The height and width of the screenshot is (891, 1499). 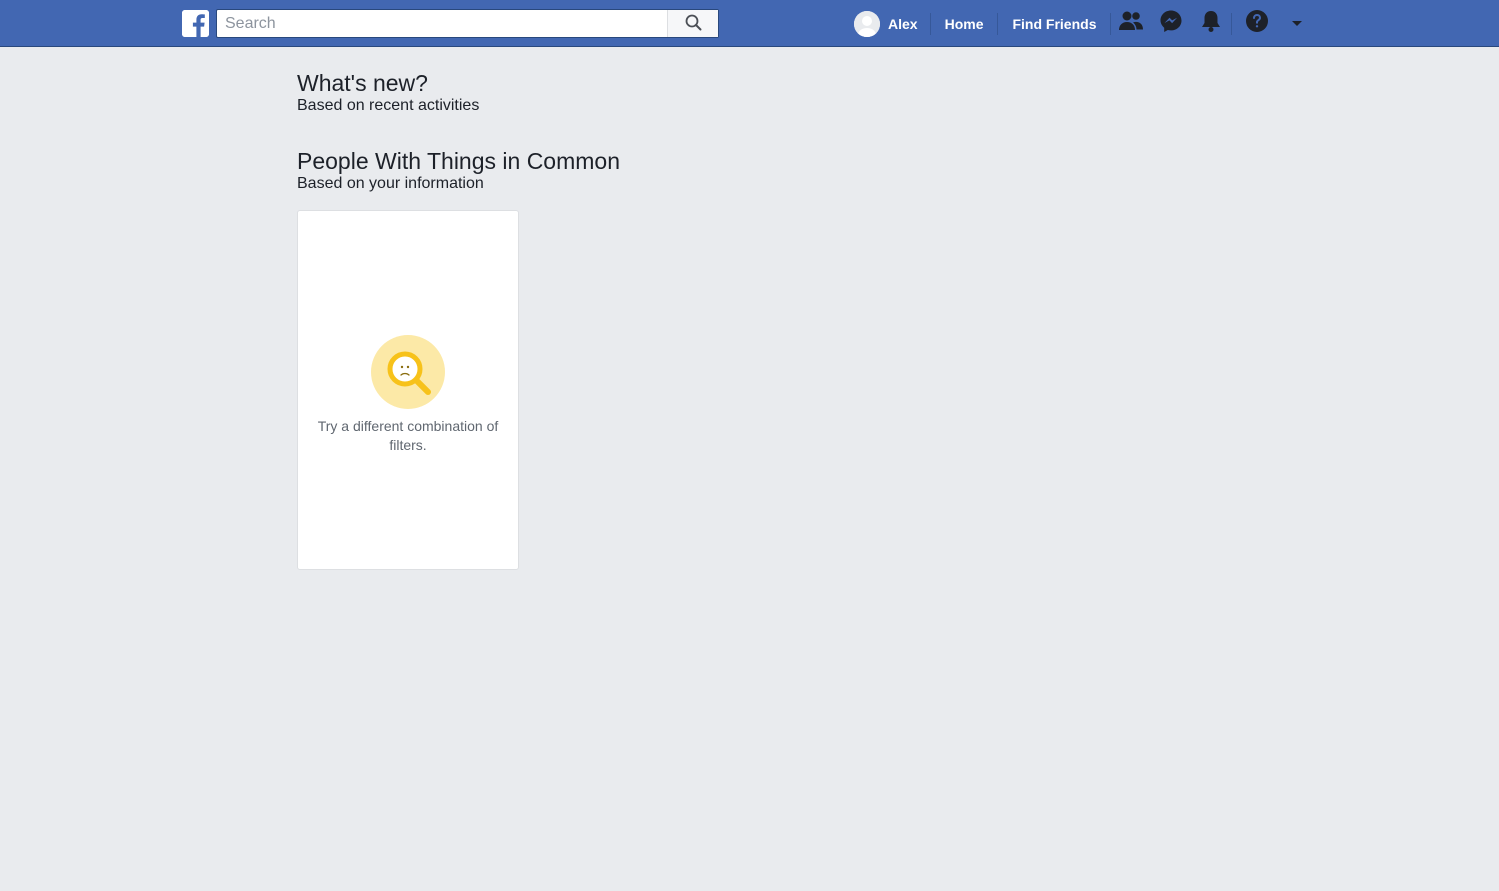 I want to click on help-icon, so click(x=1257, y=23).